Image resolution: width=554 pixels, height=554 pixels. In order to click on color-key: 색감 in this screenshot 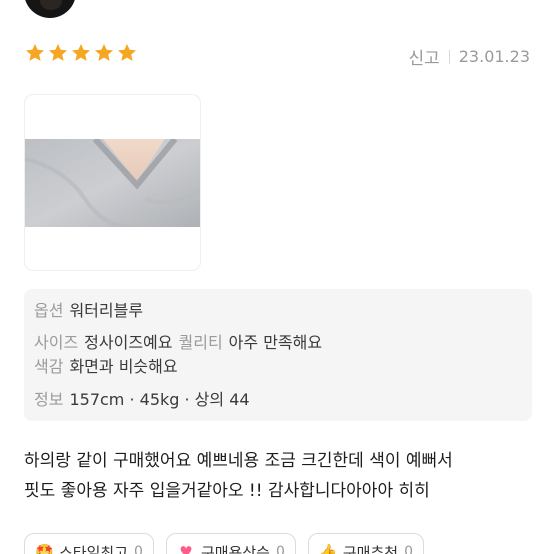, I will do `click(49, 366)`.